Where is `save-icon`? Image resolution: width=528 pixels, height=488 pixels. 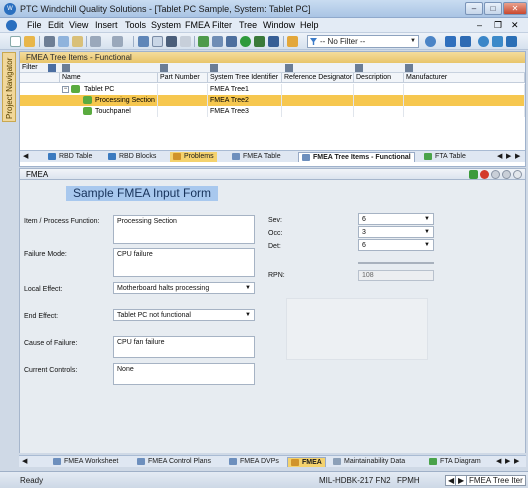 save-icon is located at coordinates (52, 68).